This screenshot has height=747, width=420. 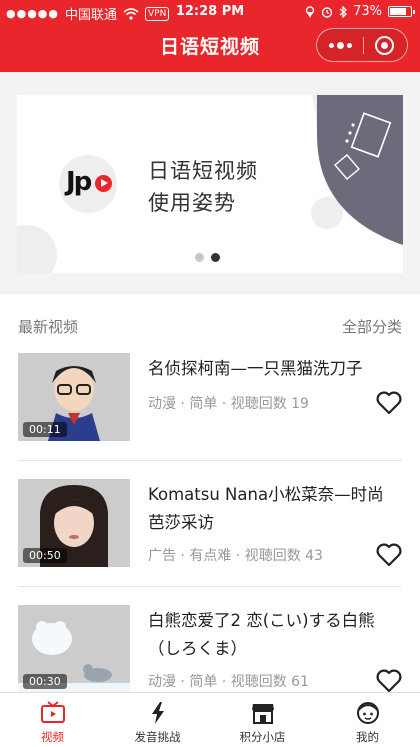 What do you see at coordinates (207, 257) in the screenshot?
I see `banner-pager` at bounding box center [207, 257].